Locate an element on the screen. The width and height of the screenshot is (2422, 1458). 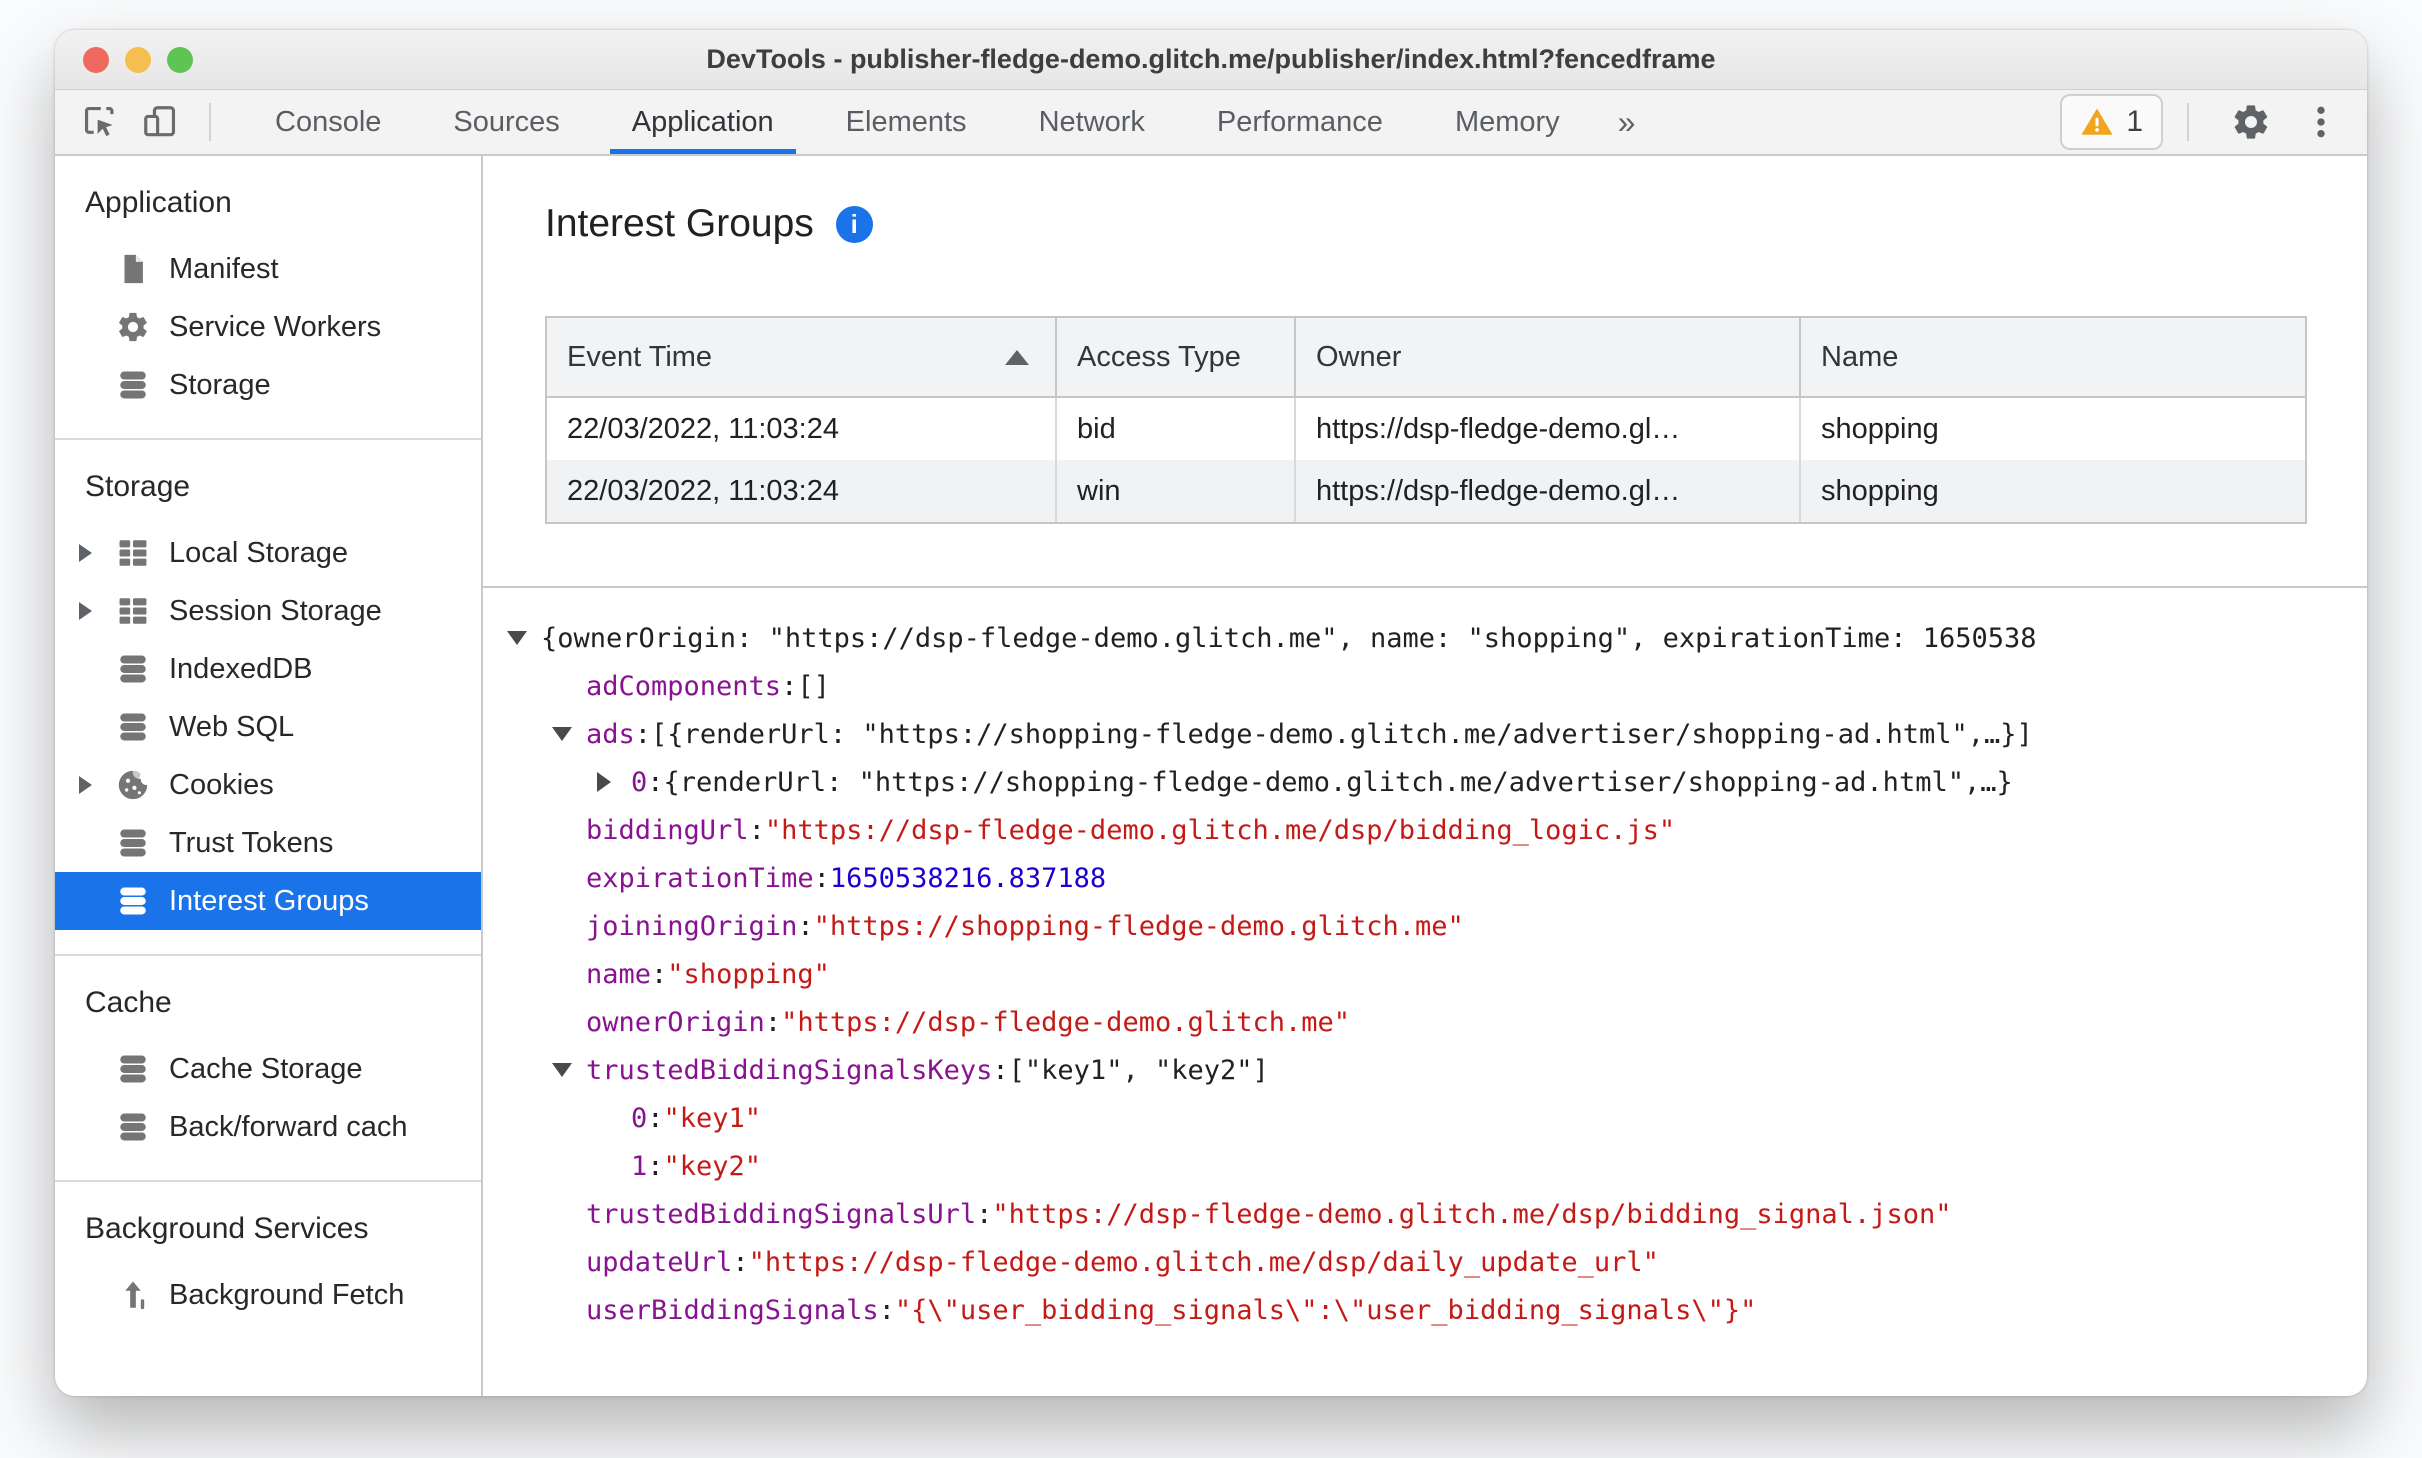
selected-tab-underline is located at coordinates (702, 151).